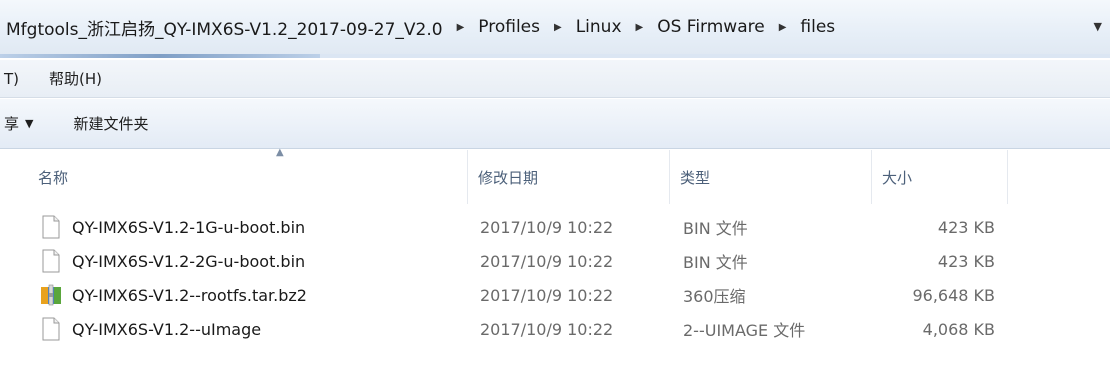 The height and width of the screenshot is (387, 1110). I want to click on breadcrumb-item-files: files, so click(817, 27).